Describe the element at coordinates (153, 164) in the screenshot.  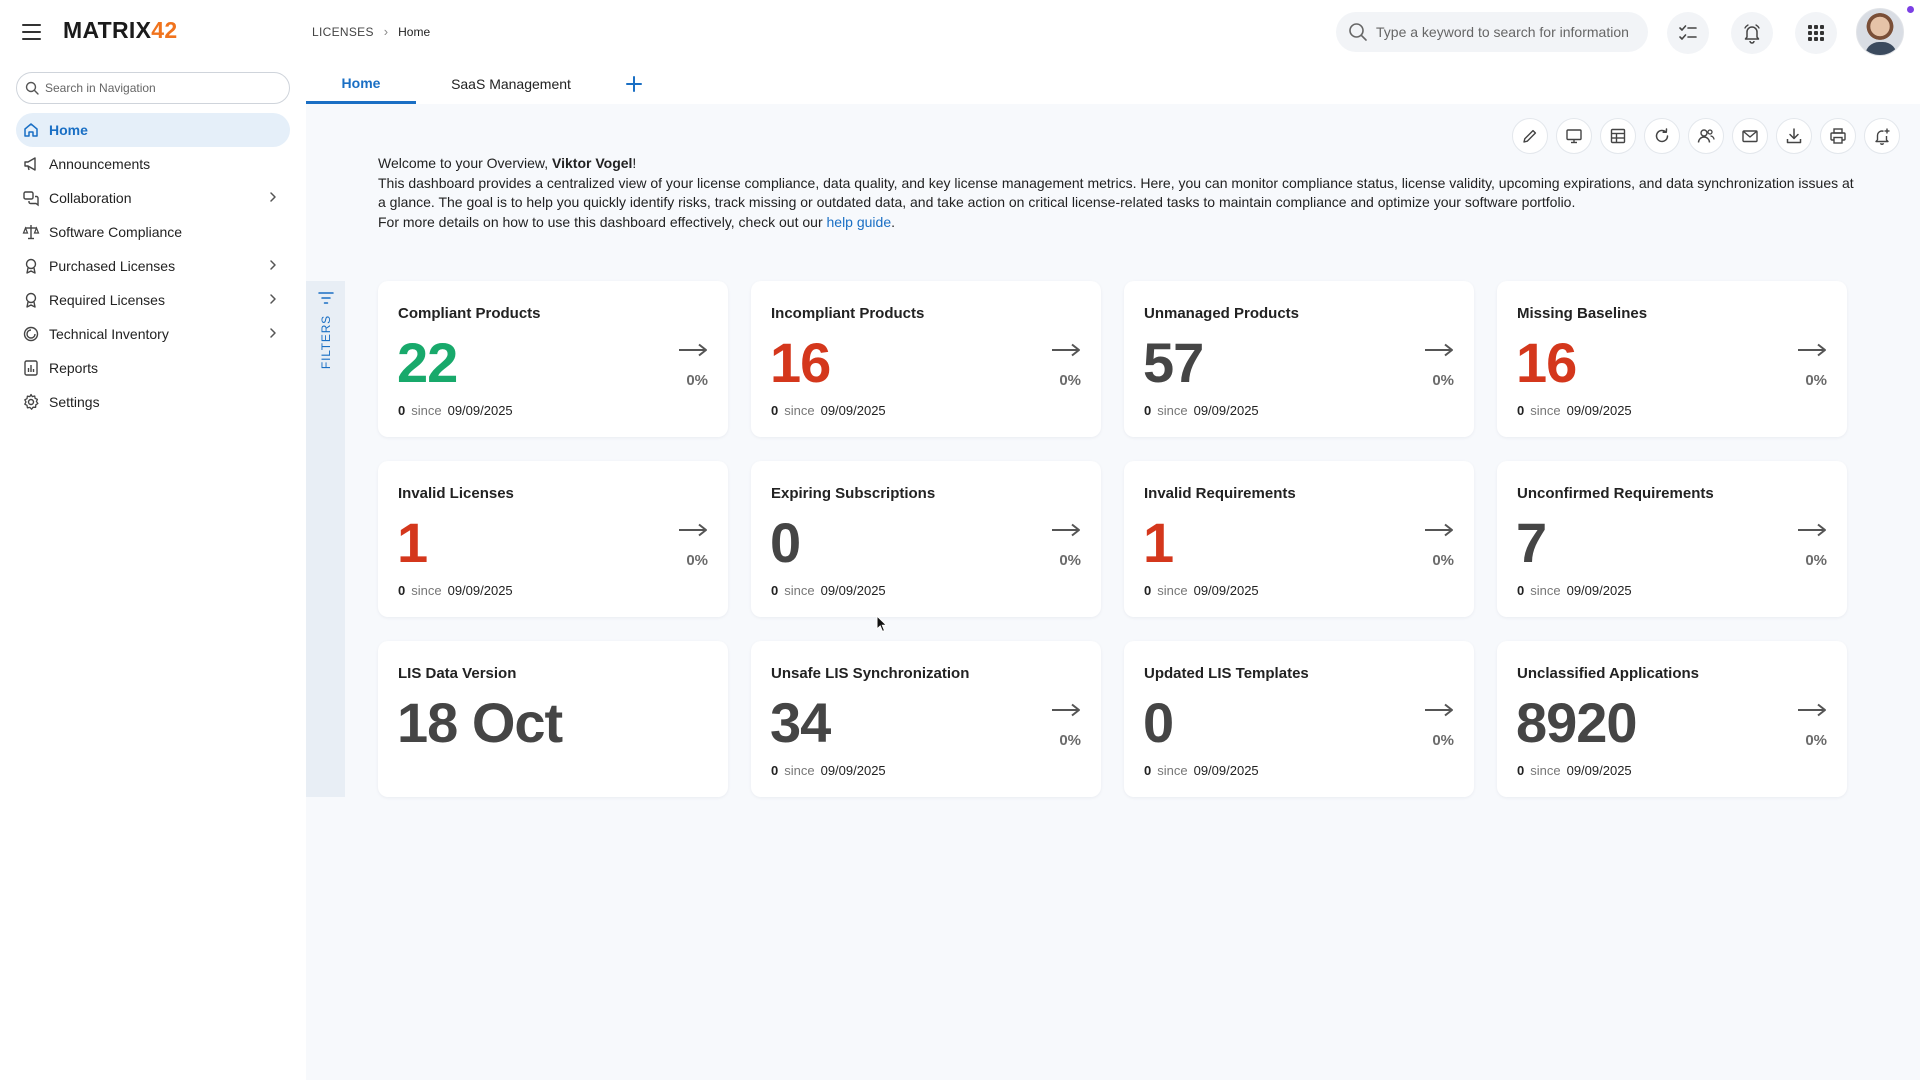
I see `sidebar-item-announcements: Announcements` at that location.